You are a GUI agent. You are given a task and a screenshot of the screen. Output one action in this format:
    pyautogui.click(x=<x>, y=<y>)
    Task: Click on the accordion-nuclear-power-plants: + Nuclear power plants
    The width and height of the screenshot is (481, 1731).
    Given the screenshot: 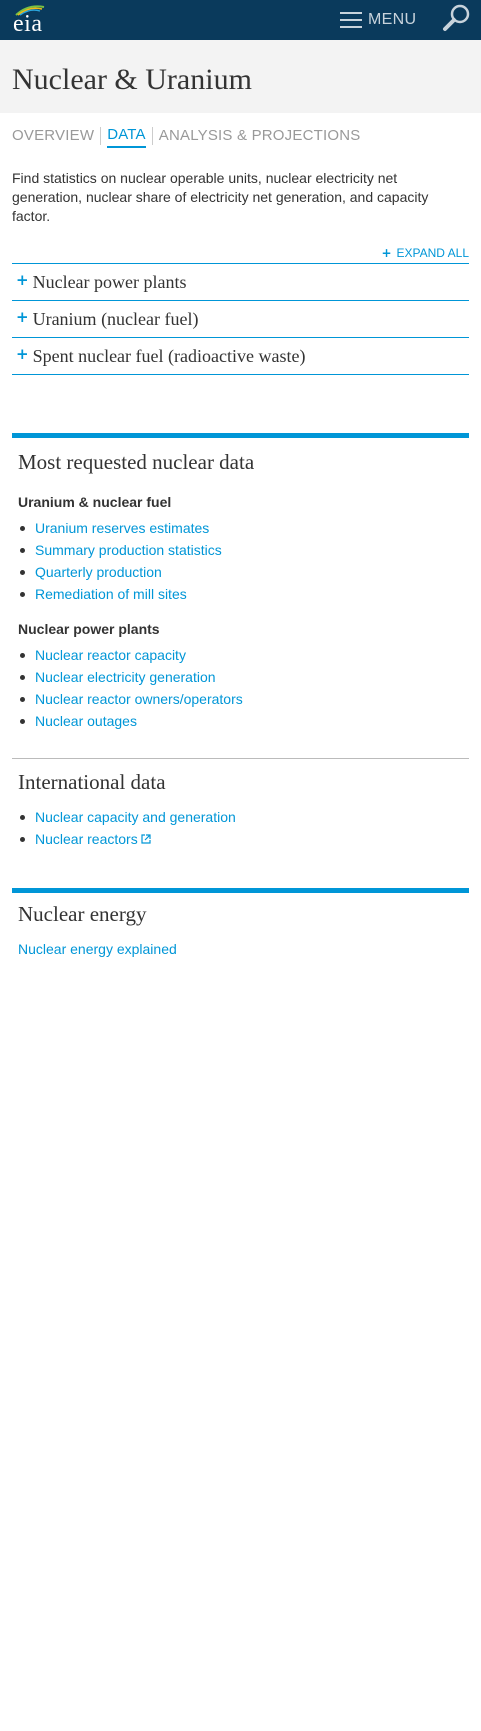 What is the action you would take?
    pyautogui.click(x=240, y=282)
    